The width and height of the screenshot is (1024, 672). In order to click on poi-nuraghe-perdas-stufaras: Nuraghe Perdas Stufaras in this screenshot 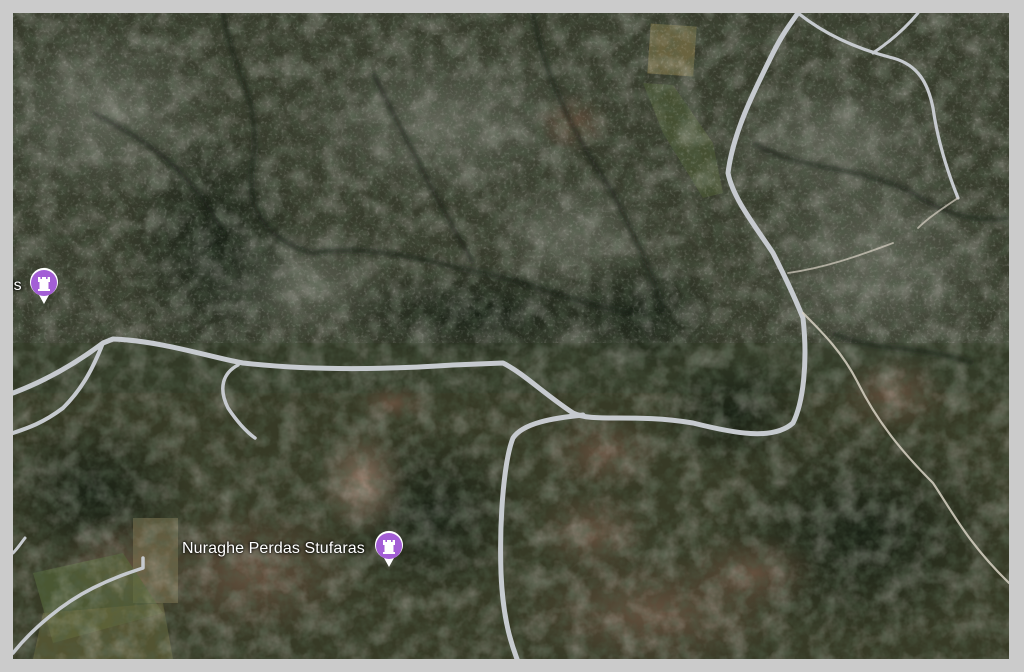, I will do `click(293, 549)`.